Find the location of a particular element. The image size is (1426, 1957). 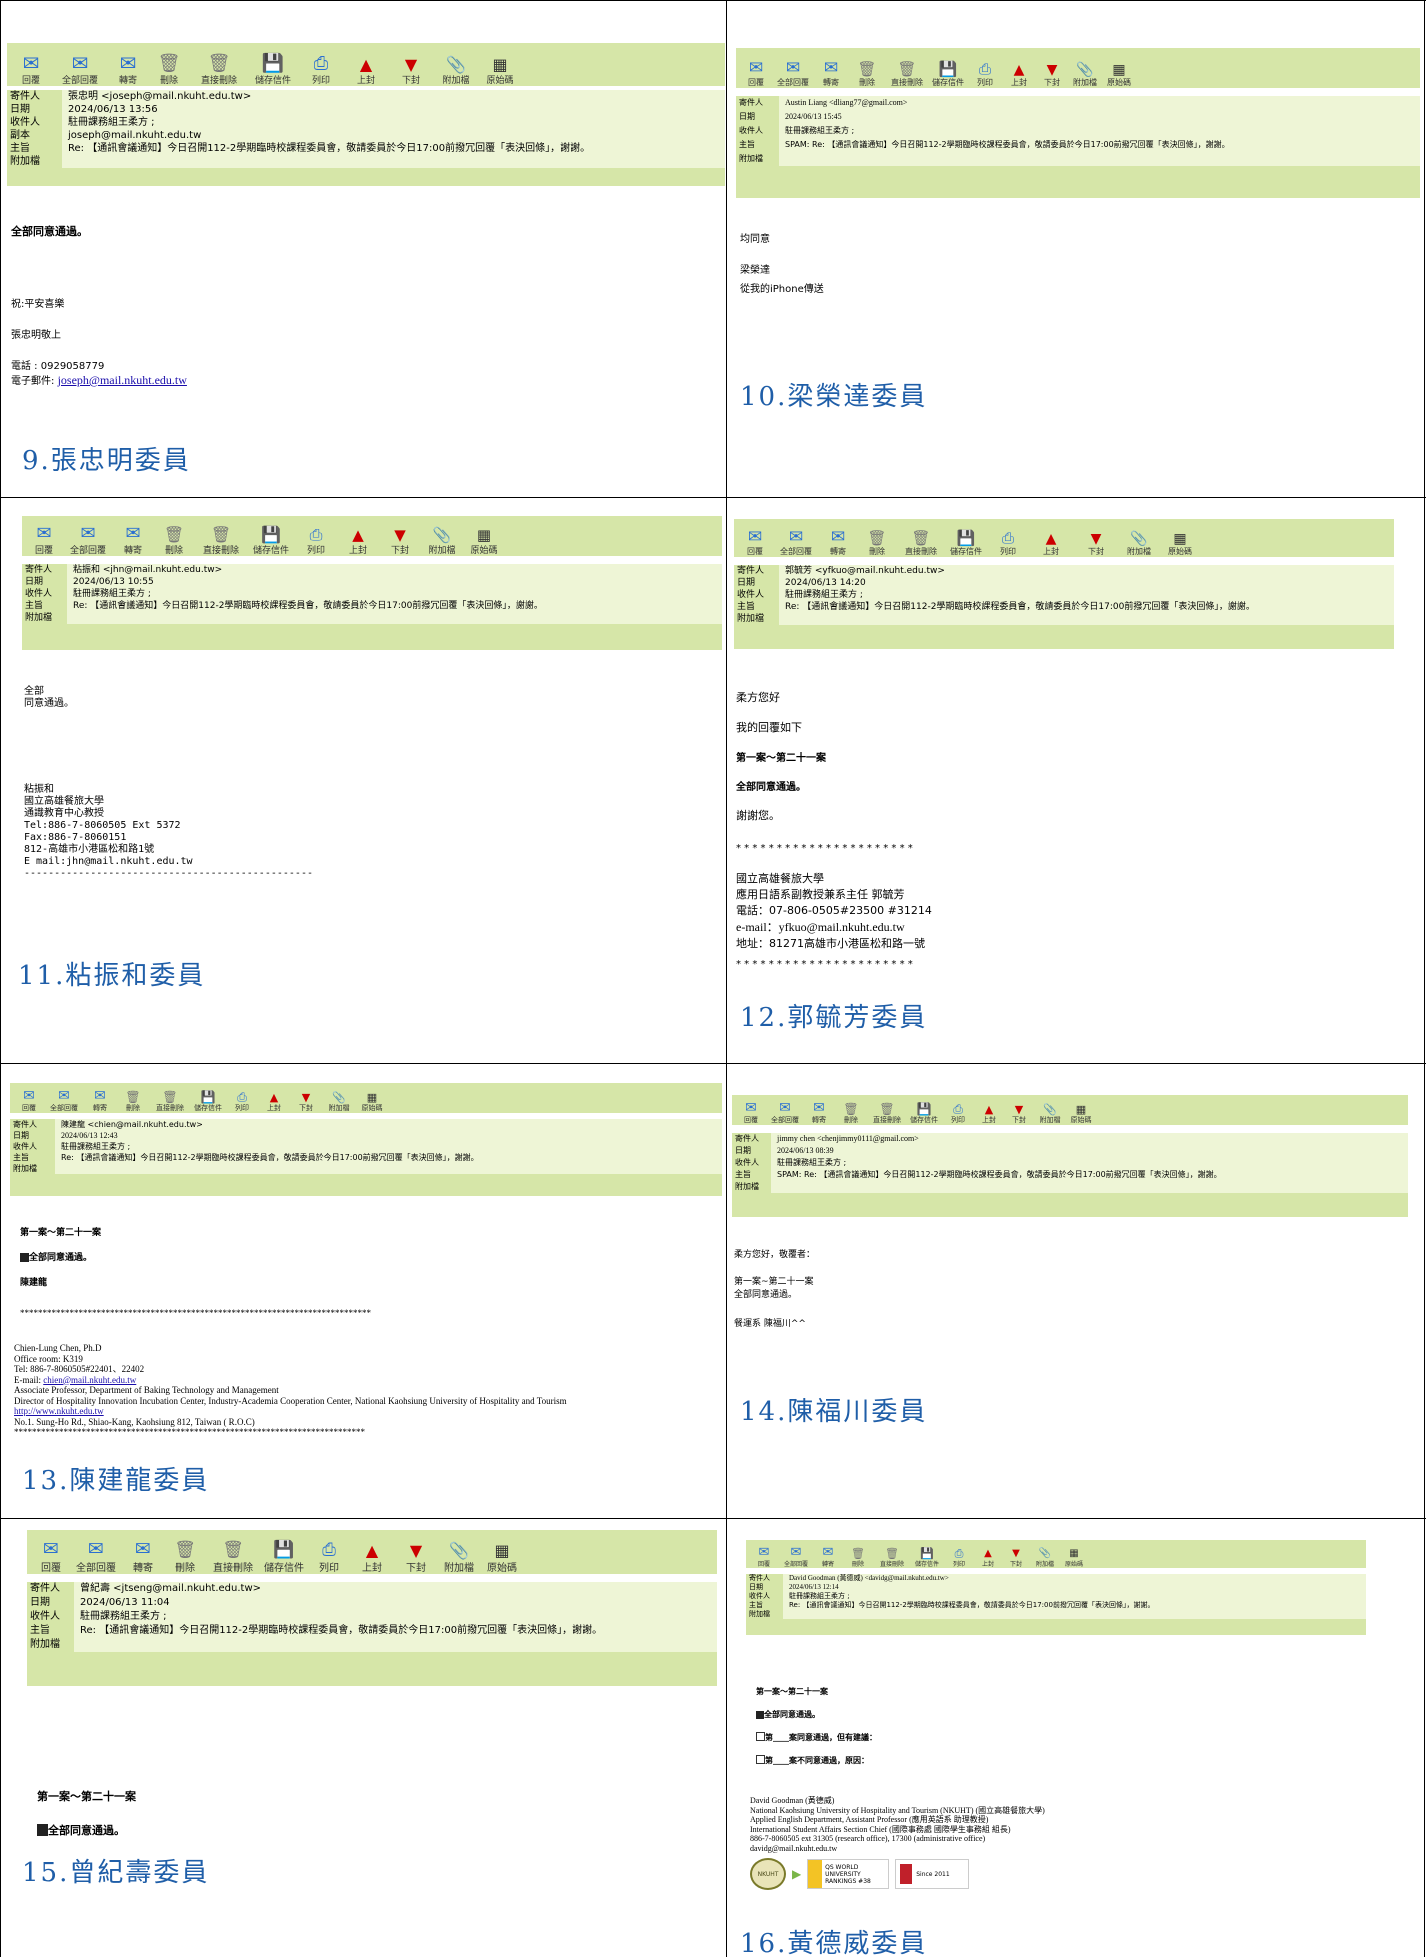

email-link: chien@mail.nkuht.edu.tw is located at coordinates (89, 1380).